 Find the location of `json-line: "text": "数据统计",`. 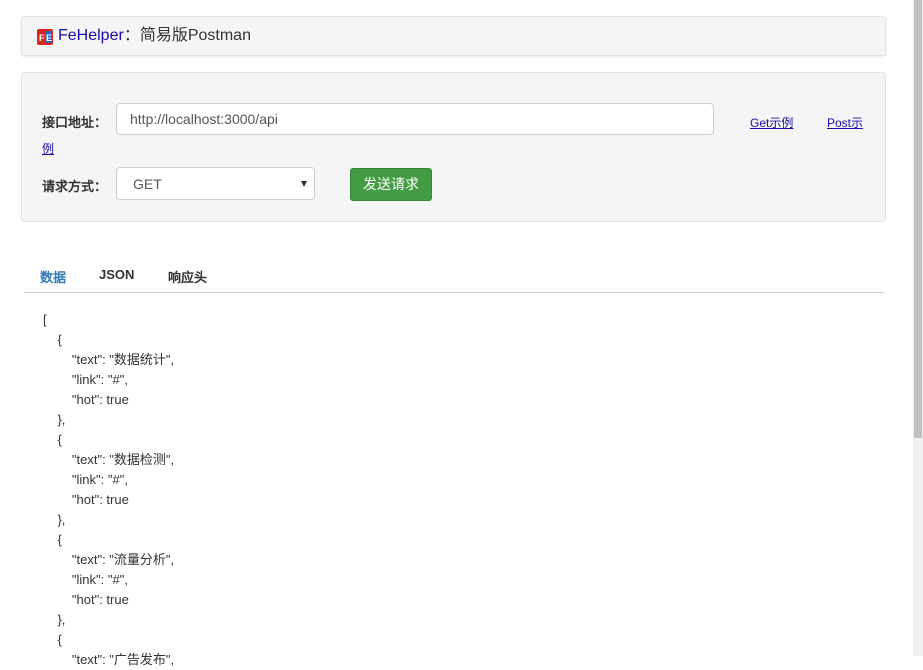

json-line: "text": "数据统计", is located at coordinates (109, 359).